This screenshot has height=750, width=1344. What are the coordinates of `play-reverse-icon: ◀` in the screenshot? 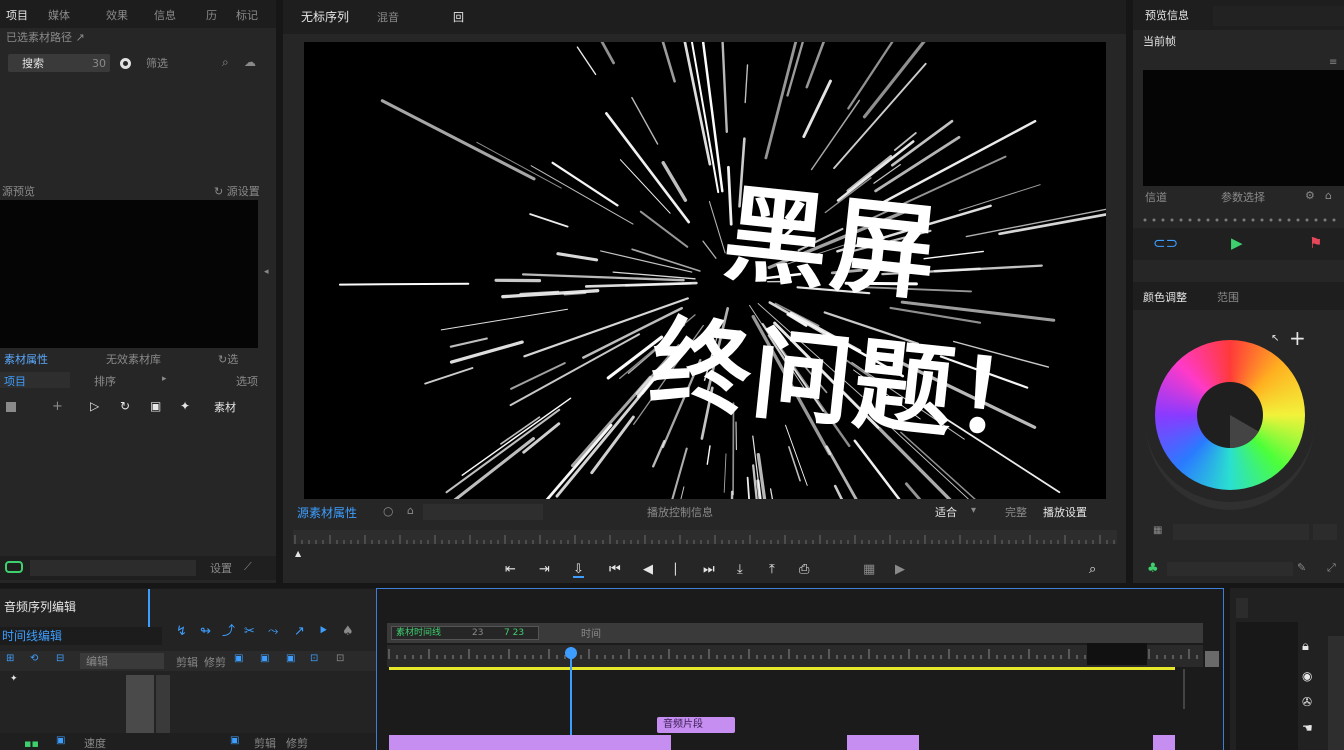 It's located at (648, 569).